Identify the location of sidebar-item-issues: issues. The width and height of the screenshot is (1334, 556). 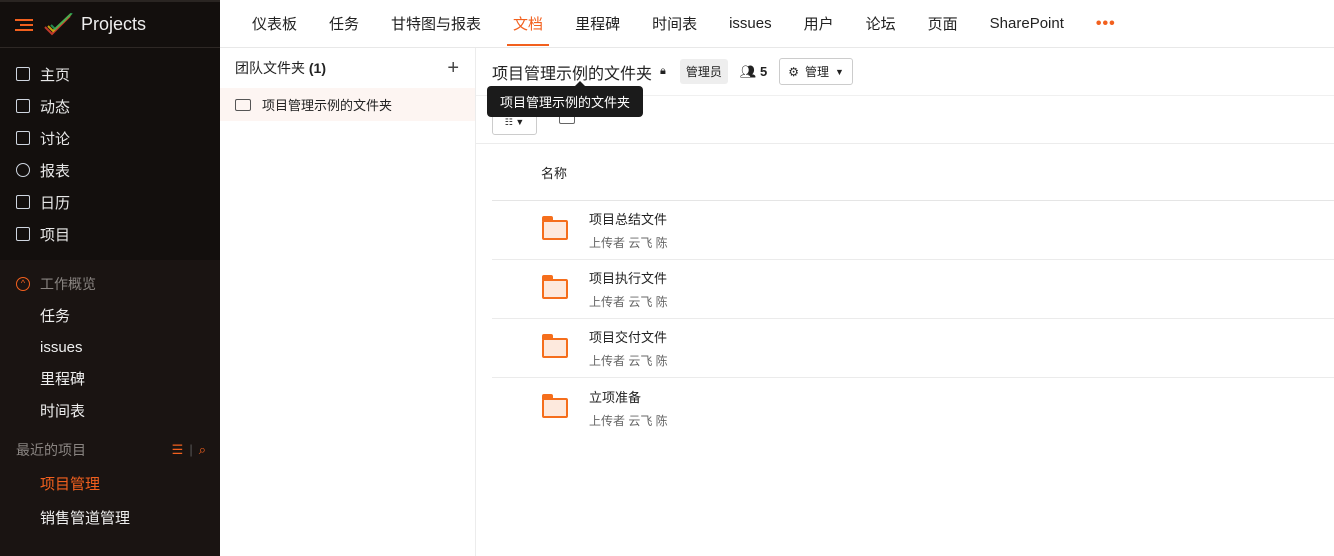
(110, 348).